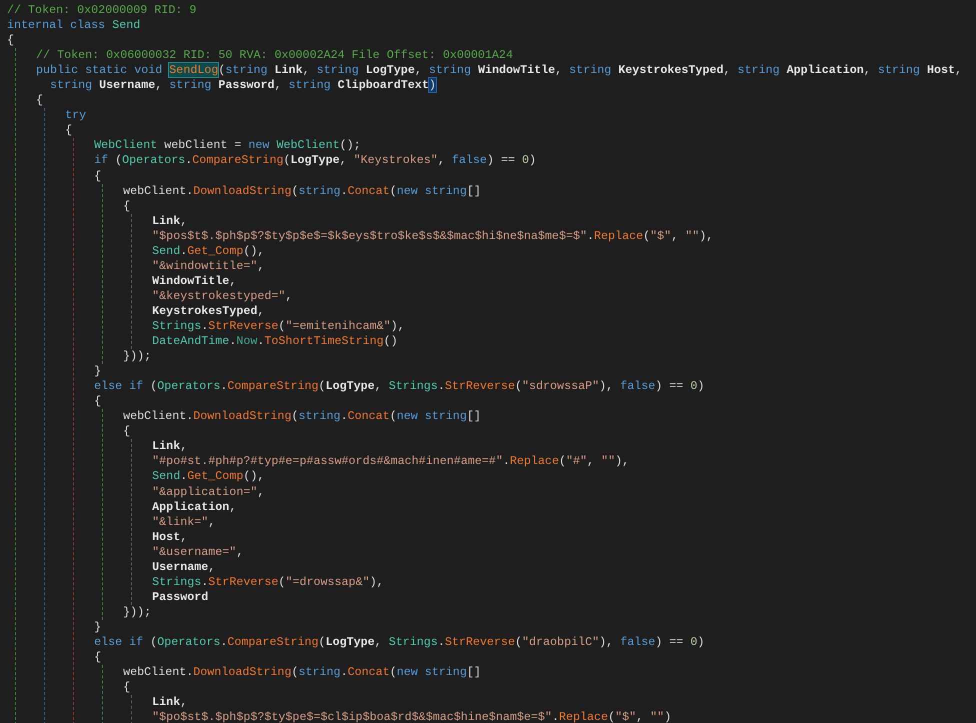  I want to click on code-line: public static void SendLog(string Link, string LogType, string WindowTitle, string KeystrokesTyped, string Application, string Host,, so click(499, 70).